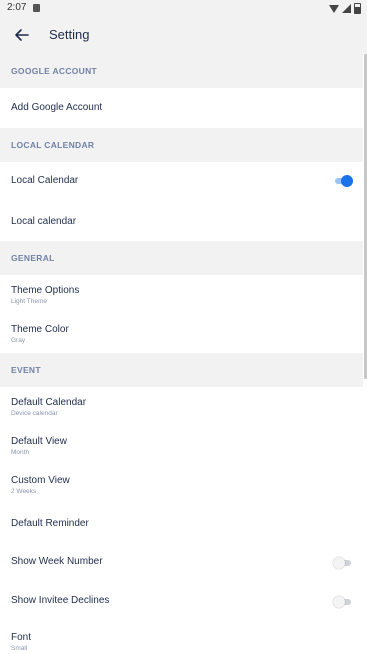  Describe the element at coordinates (57, 107) in the screenshot. I see `add-google-account-label: Add Google Account` at that location.